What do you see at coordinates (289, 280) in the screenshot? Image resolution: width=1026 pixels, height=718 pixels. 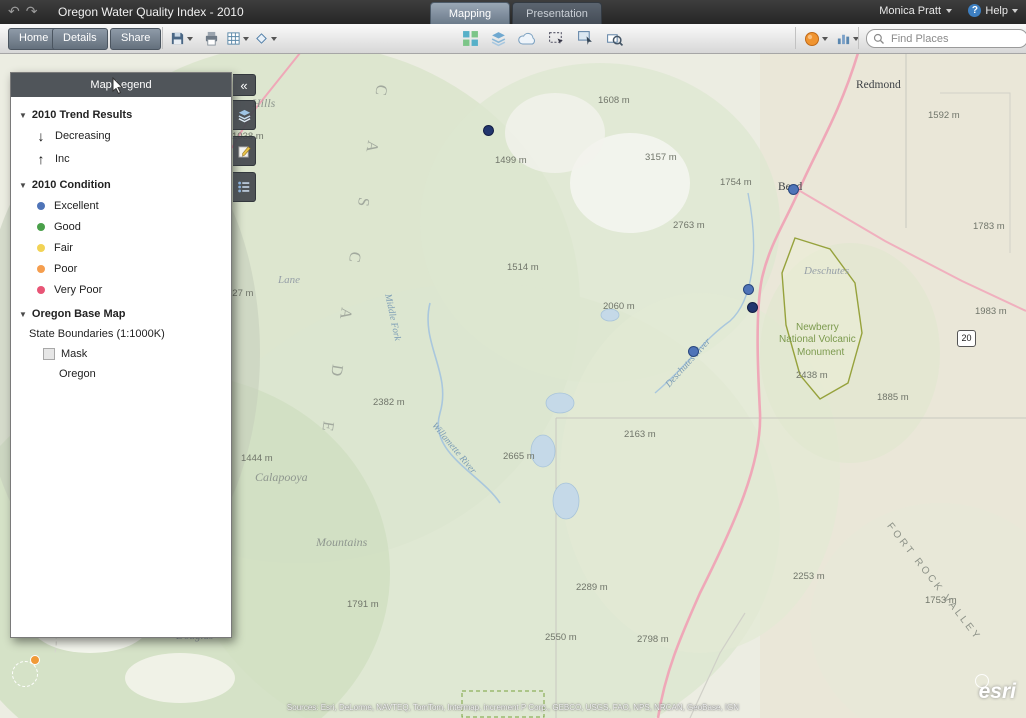 I see `map-label-county: Lane` at bounding box center [289, 280].